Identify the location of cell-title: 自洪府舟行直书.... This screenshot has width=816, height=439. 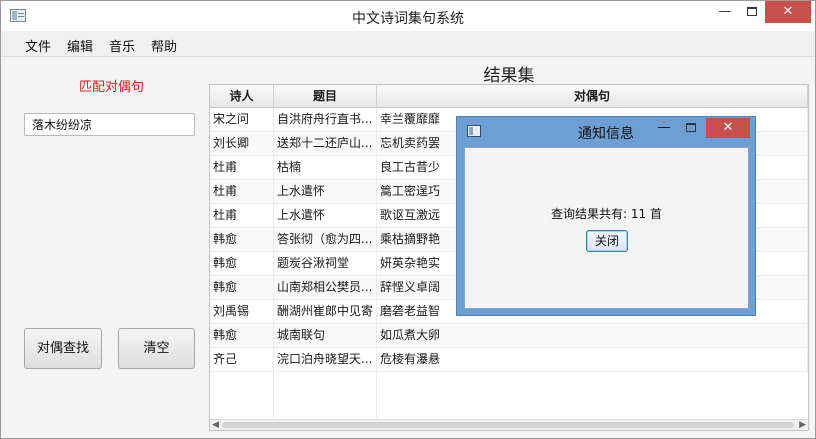
(325, 120).